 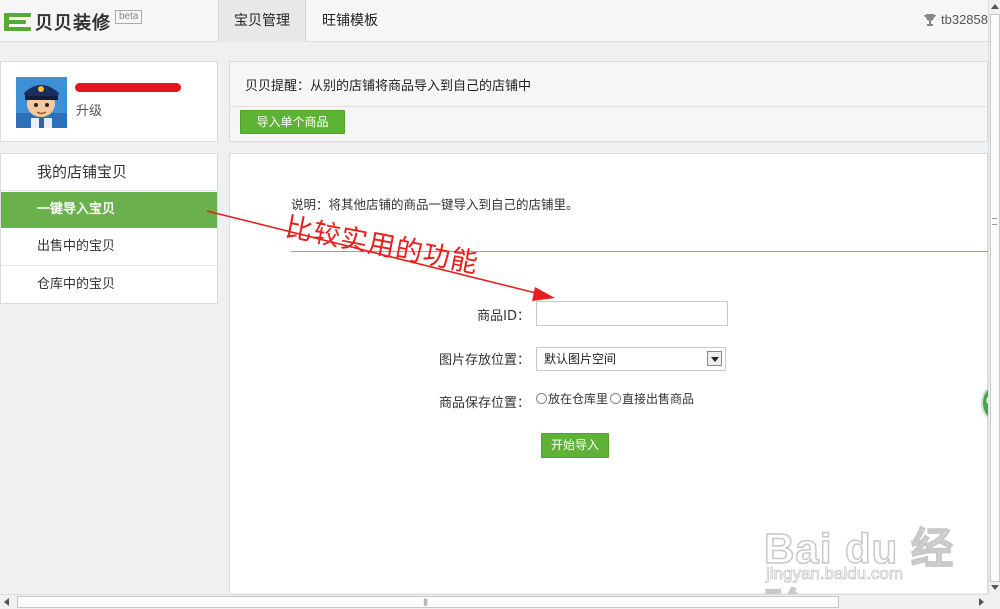 I want to click on watermark-url: jingyan.baidu.com, so click(x=835, y=574).